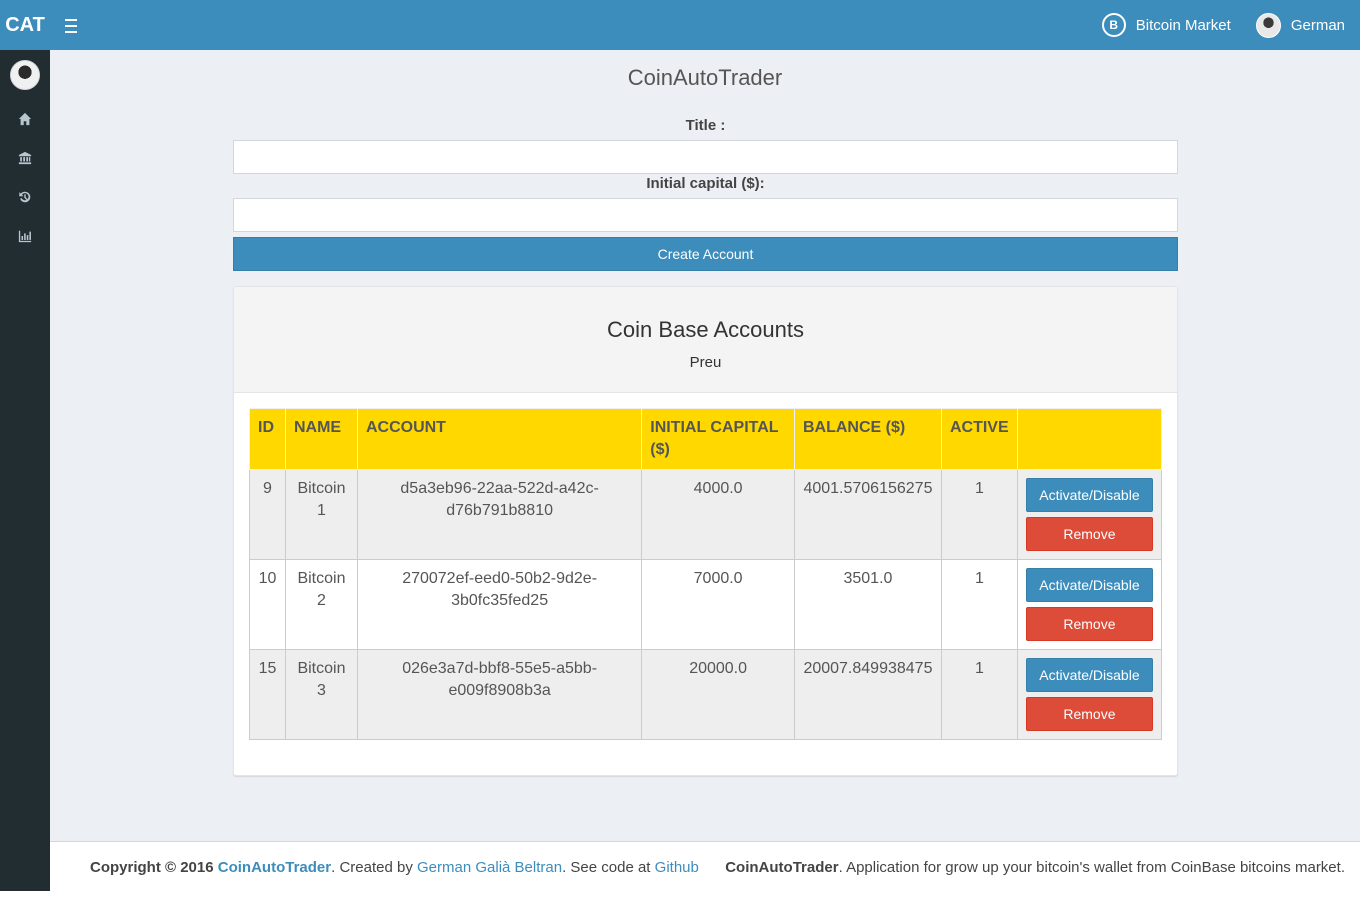 Image resolution: width=1360 pixels, height=917 pixels. Describe the element at coordinates (321, 694) in the screenshot. I see `cell-name: Bitcoin 3` at that location.